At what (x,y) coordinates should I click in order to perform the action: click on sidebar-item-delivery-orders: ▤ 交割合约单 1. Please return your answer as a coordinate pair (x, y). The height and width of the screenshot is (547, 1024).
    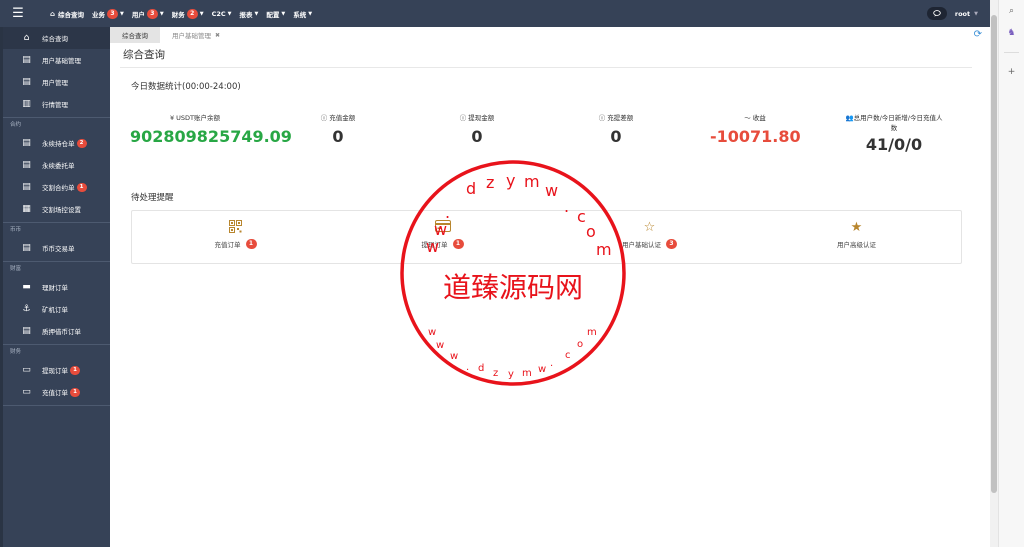
    Looking at the image, I should click on (56, 187).